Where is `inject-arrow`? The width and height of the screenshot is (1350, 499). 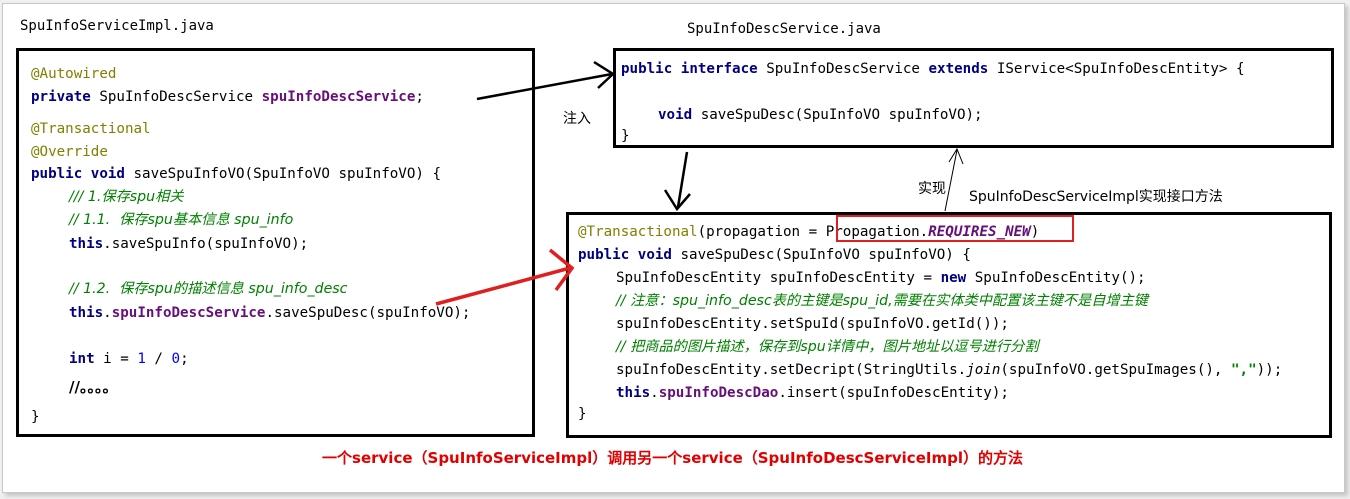 inject-arrow is located at coordinates (544, 86).